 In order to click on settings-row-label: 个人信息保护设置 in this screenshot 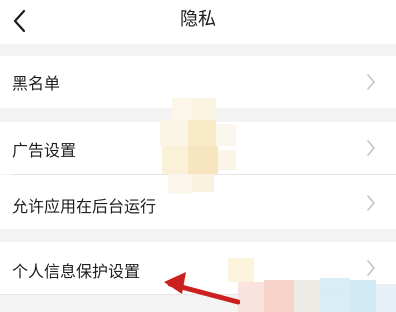, I will do `click(76, 271)`.